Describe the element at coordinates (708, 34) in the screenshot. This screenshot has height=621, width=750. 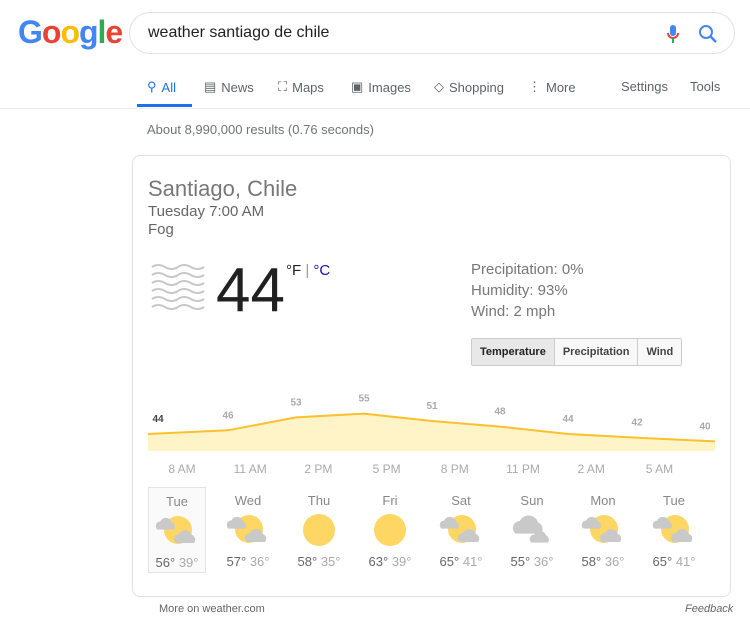
I see `search-icon` at that location.